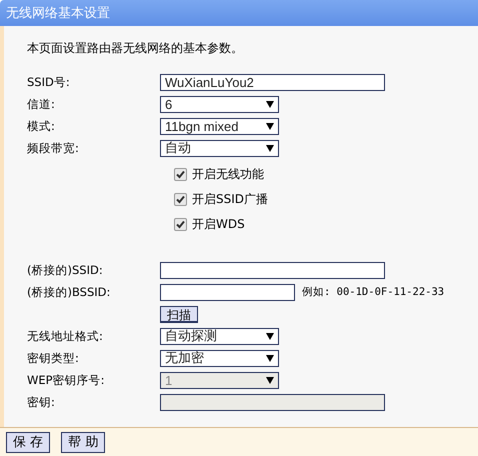  Describe the element at coordinates (41, 104) in the screenshot. I see `field-label: 信道:` at that location.